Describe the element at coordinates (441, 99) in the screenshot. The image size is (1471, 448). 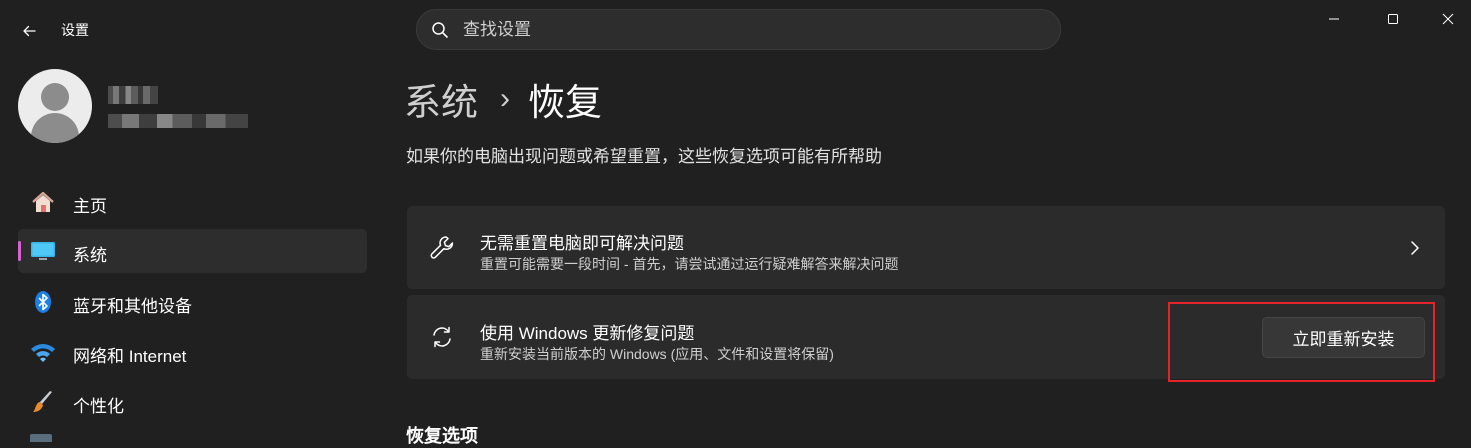
I see `breadcrumb-parent: 系统` at that location.